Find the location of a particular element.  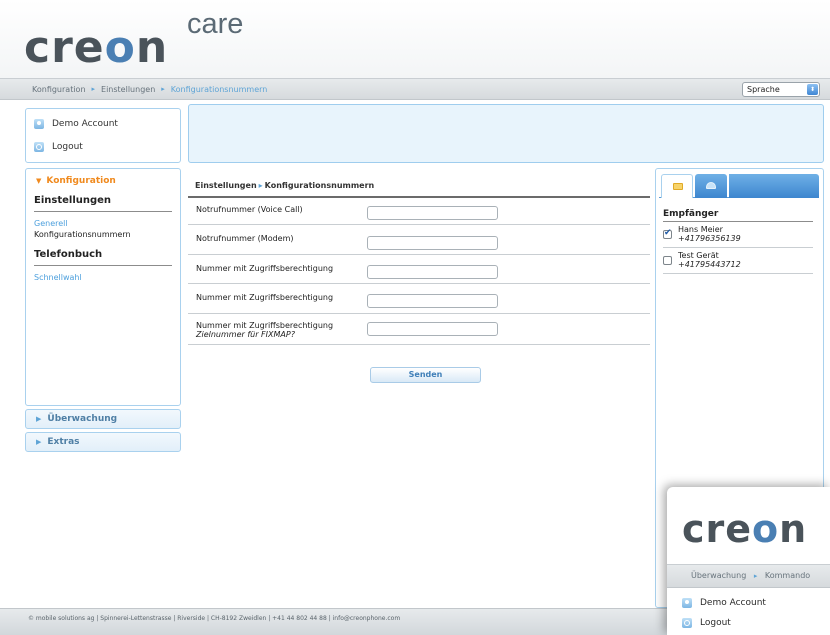

recipient-phone: +41796356139 is located at coordinates (709, 238).